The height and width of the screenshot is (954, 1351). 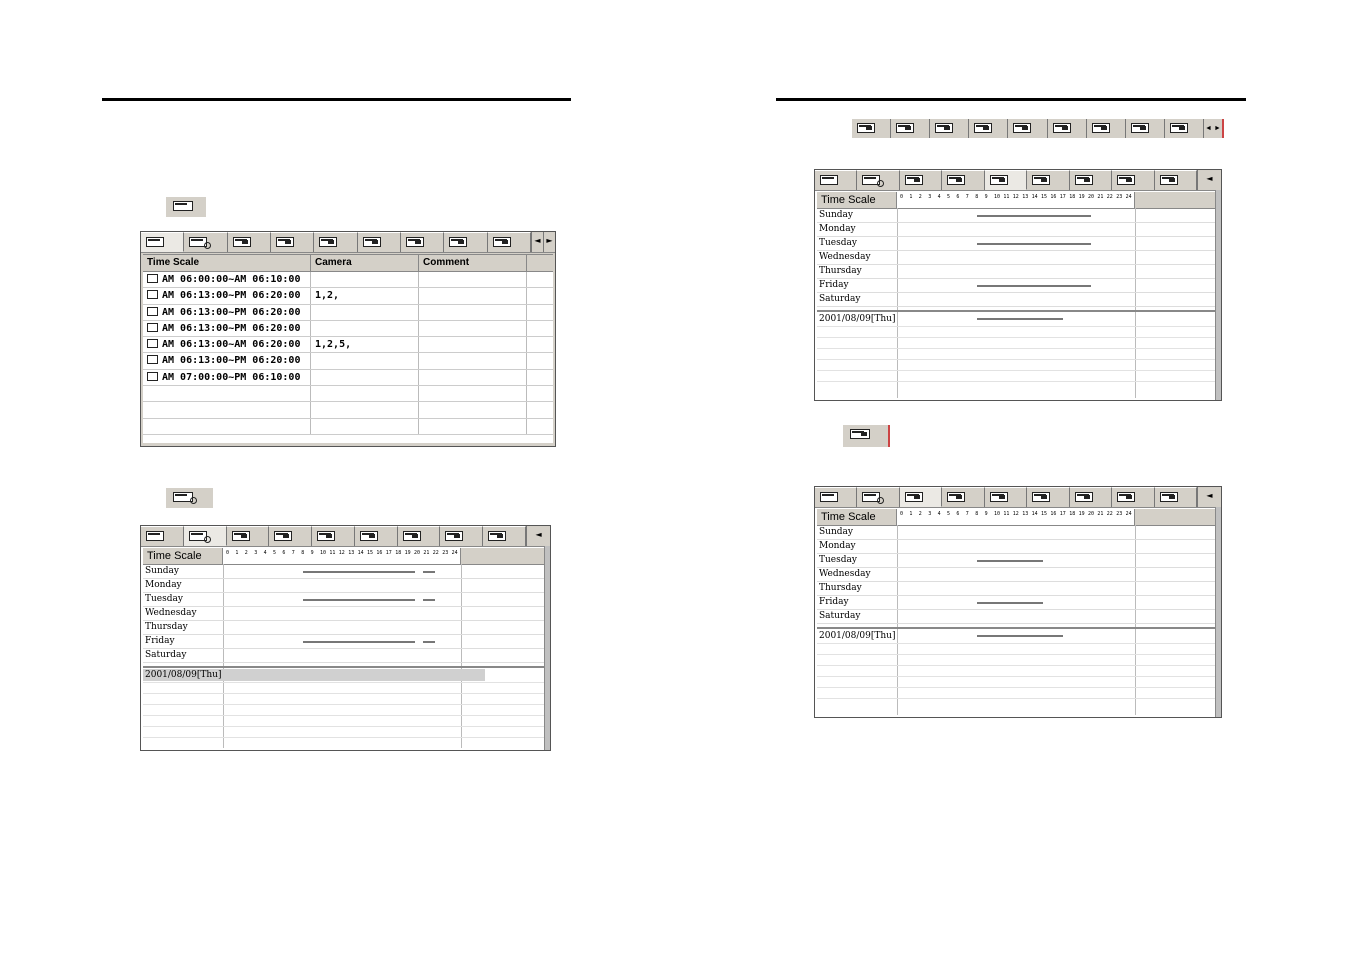 I want to click on date-schedule-bar, so click(x=1020, y=636).